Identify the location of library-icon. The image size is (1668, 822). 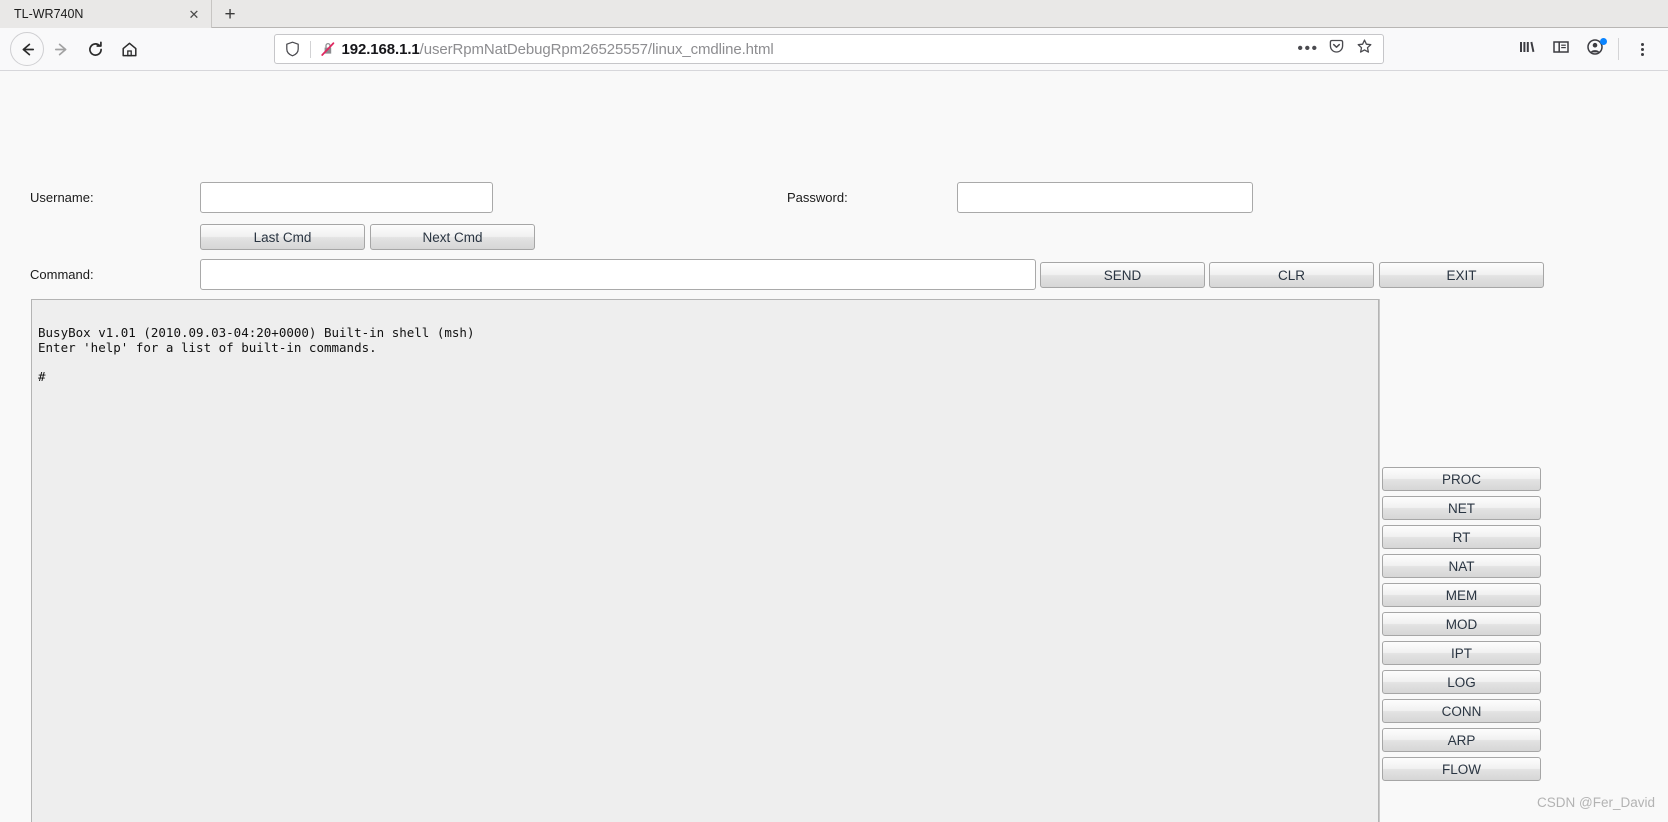
(1527, 49).